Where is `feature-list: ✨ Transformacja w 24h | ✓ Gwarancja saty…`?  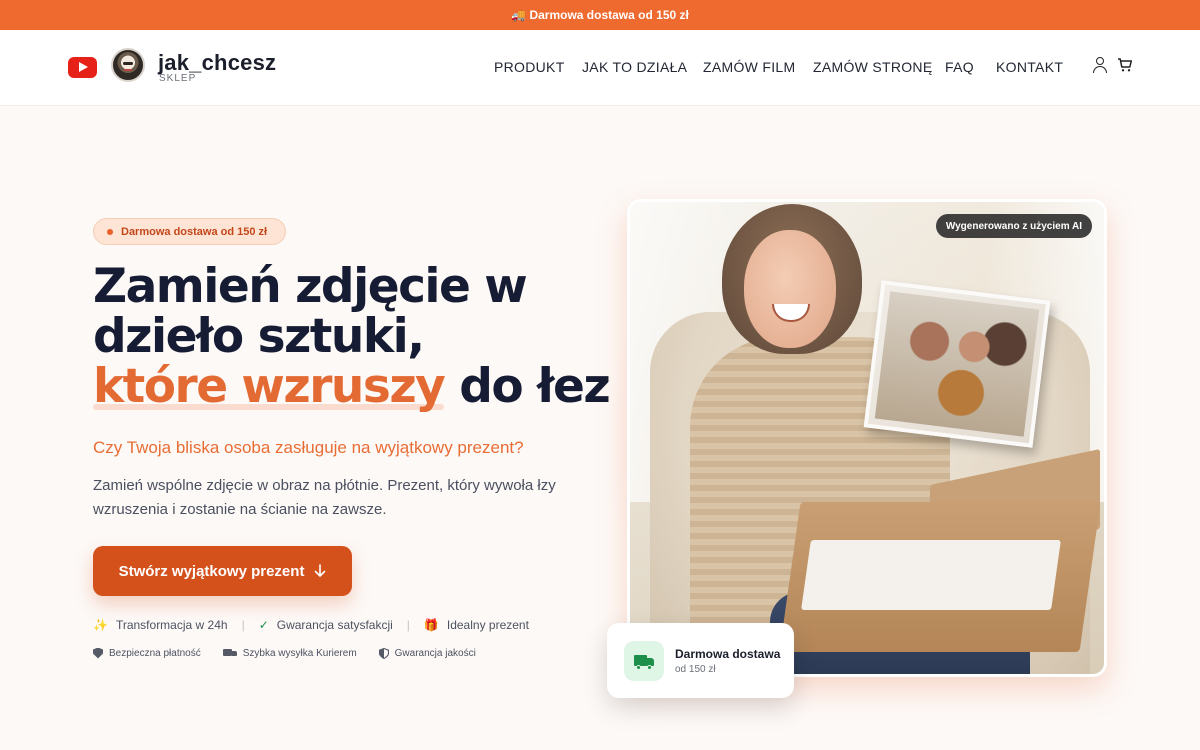 feature-list: ✨ Transformacja w 24h | ✓ Gwarancja saty… is located at coordinates (311, 625).